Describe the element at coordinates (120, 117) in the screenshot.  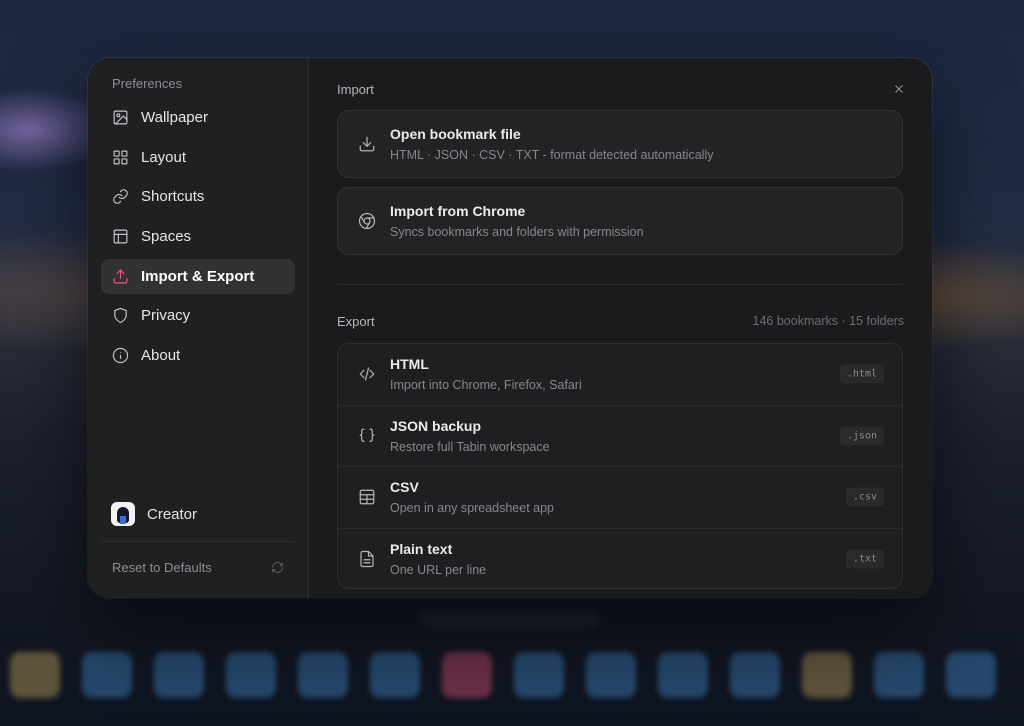
I see `image-icon` at that location.